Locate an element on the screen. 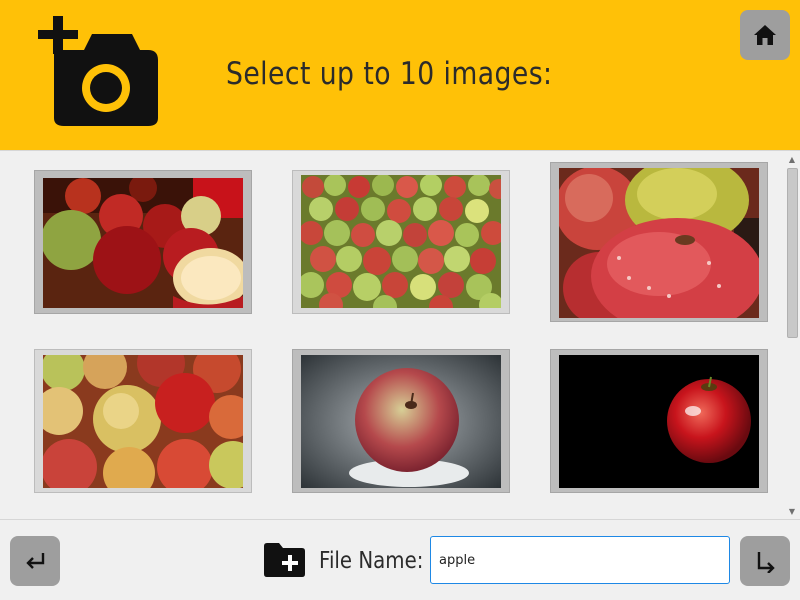  scrollbar-thumb is located at coordinates (792, 253).